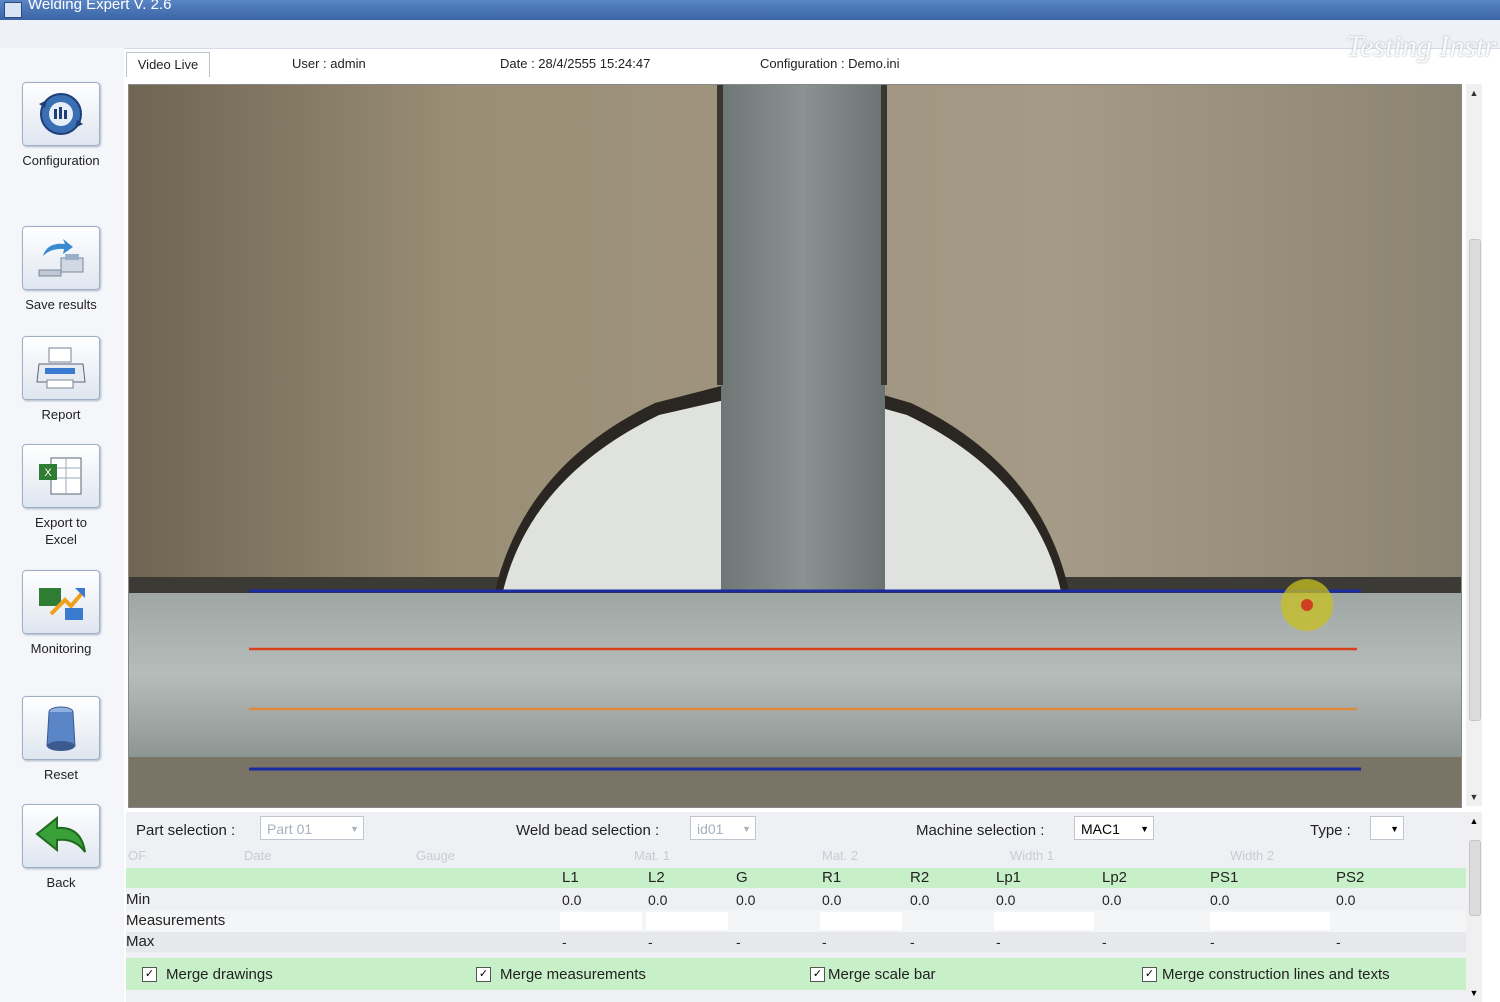 The height and width of the screenshot is (1002, 1500). I want to click on svg-text: X, so click(48, 473).